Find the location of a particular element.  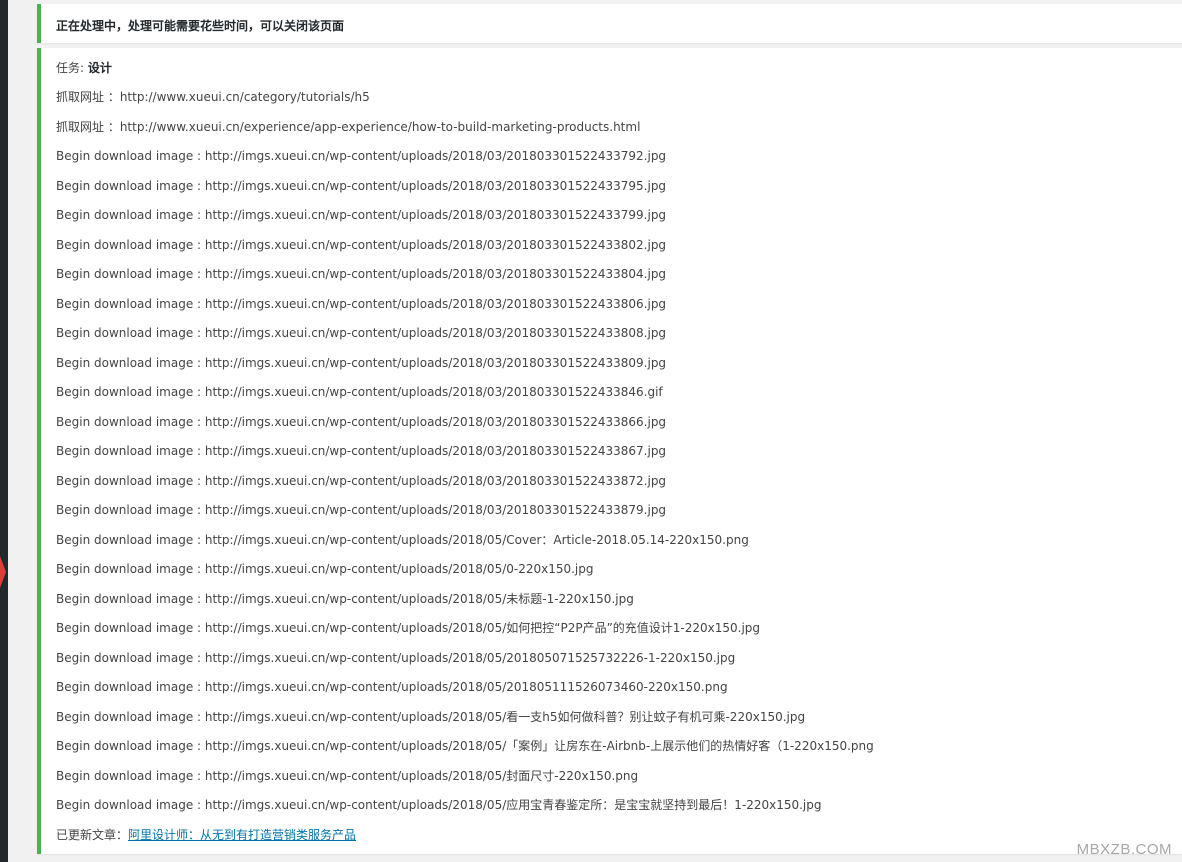

watermark: MBXZB.COM is located at coordinates (1124, 849).